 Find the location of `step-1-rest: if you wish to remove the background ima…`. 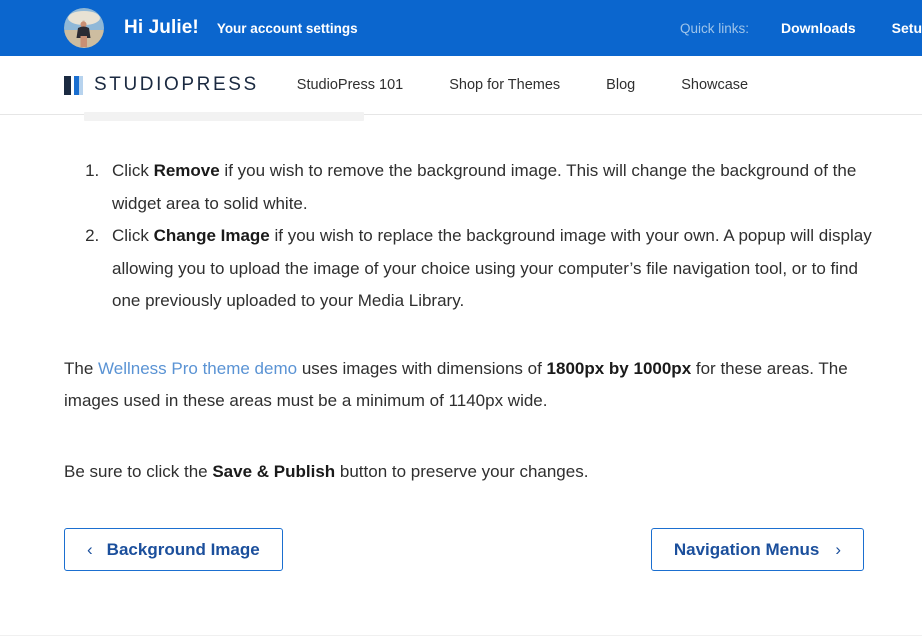

step-1-rest: if you wish to remove the background ima… is located at coordinates (484, 187).